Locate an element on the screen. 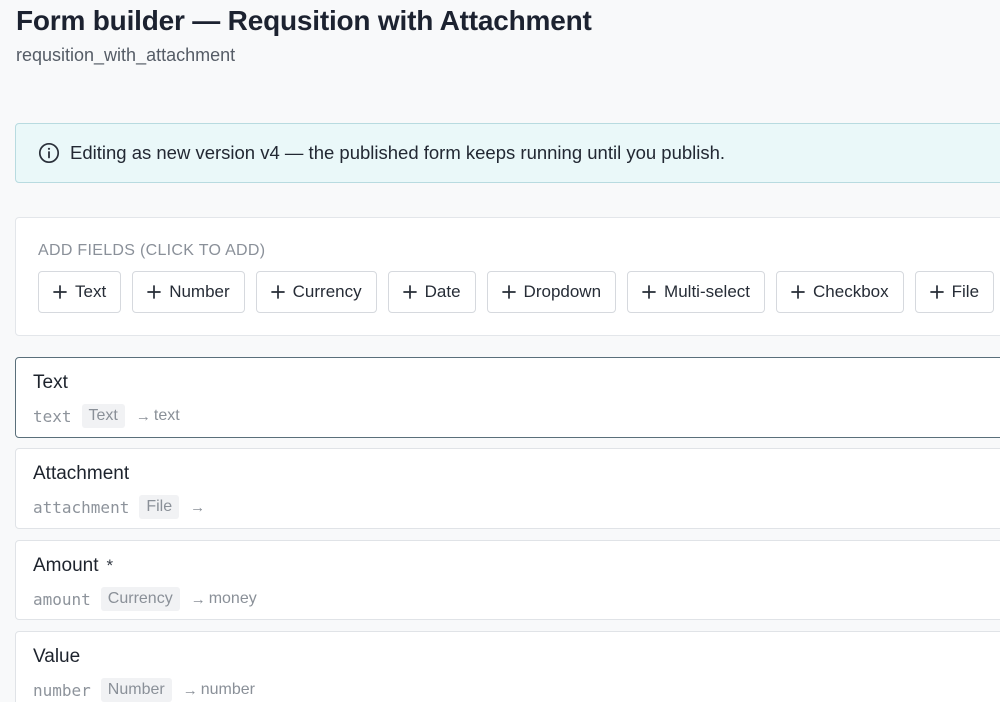 The height and width of the screenshot is (702, 1000). field-mapping: → is located at coordinates (199, 507).